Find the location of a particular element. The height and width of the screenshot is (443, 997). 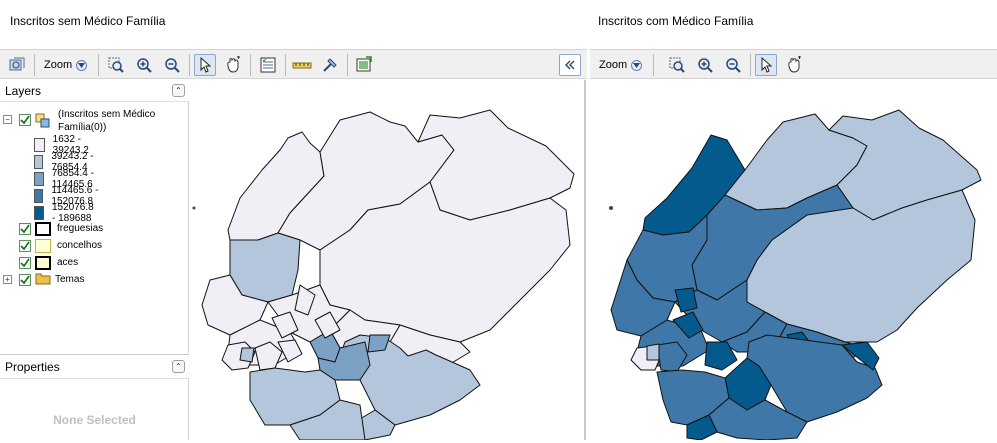

right-map-title: Inscritos com Médico Família is located at coordinates (676, 21).